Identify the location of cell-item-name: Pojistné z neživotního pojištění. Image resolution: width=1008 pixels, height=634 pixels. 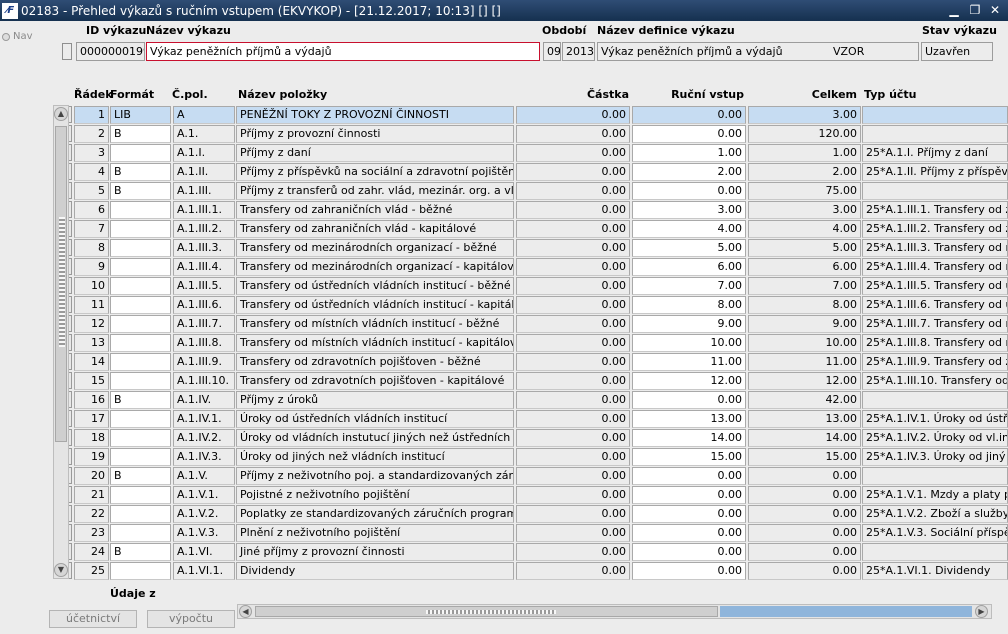
(375, 495).